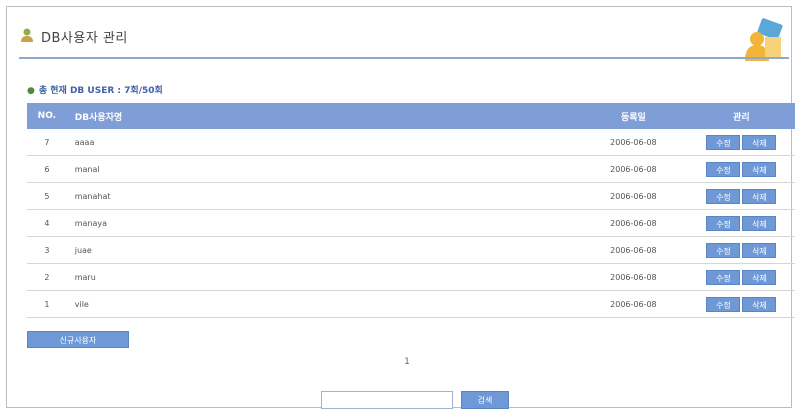 This screenshot has height=416, width=800. I want to click on table-row: 6 manal 2006-06-08 수정 삭제, so click(411, 169).